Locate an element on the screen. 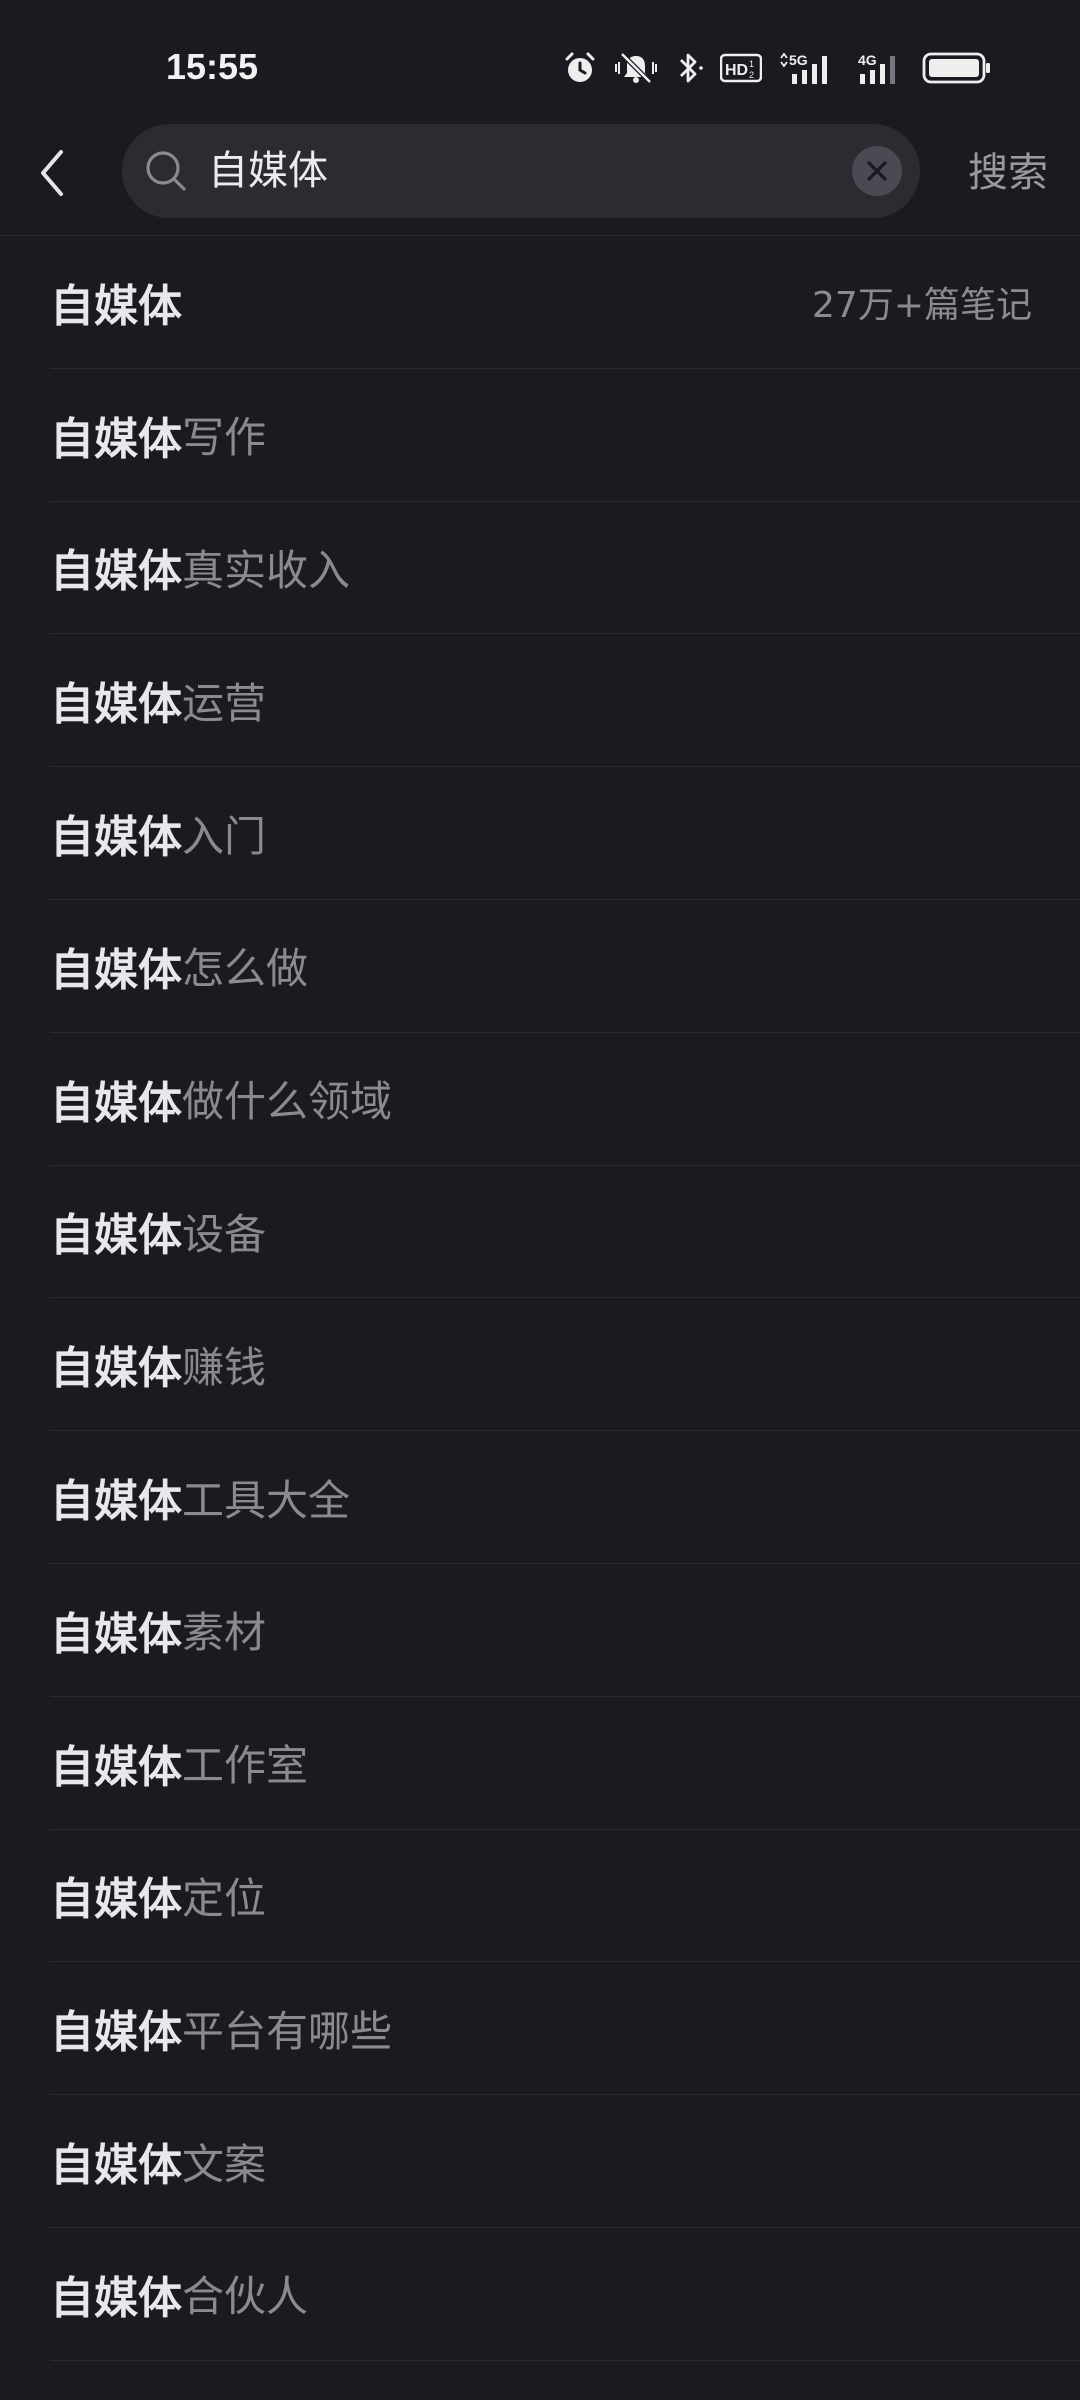  signal-5g-icon: 5G is located at coordinates (809, 68).